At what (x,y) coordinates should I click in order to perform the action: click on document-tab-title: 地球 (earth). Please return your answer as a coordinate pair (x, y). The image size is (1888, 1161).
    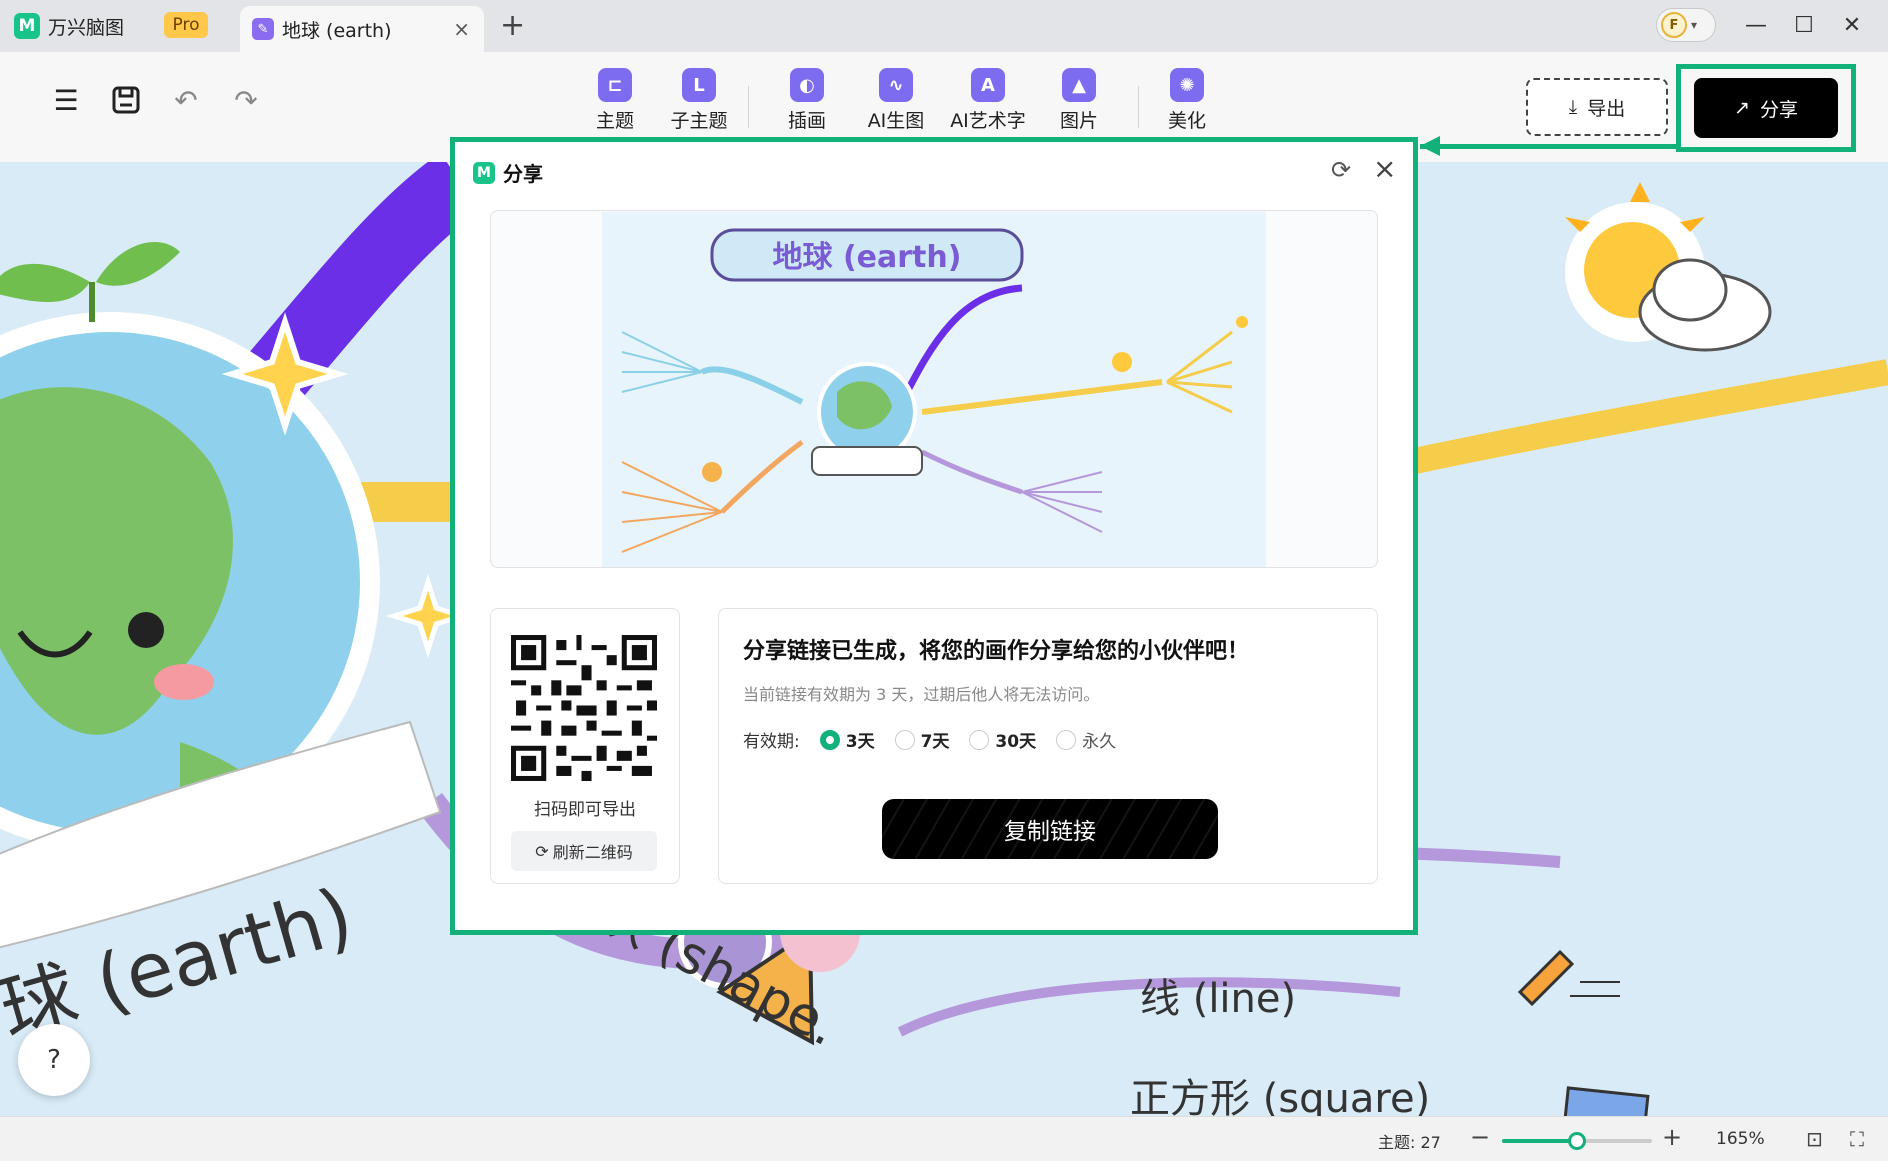
    Looking at the image, I should click on (337, 30).